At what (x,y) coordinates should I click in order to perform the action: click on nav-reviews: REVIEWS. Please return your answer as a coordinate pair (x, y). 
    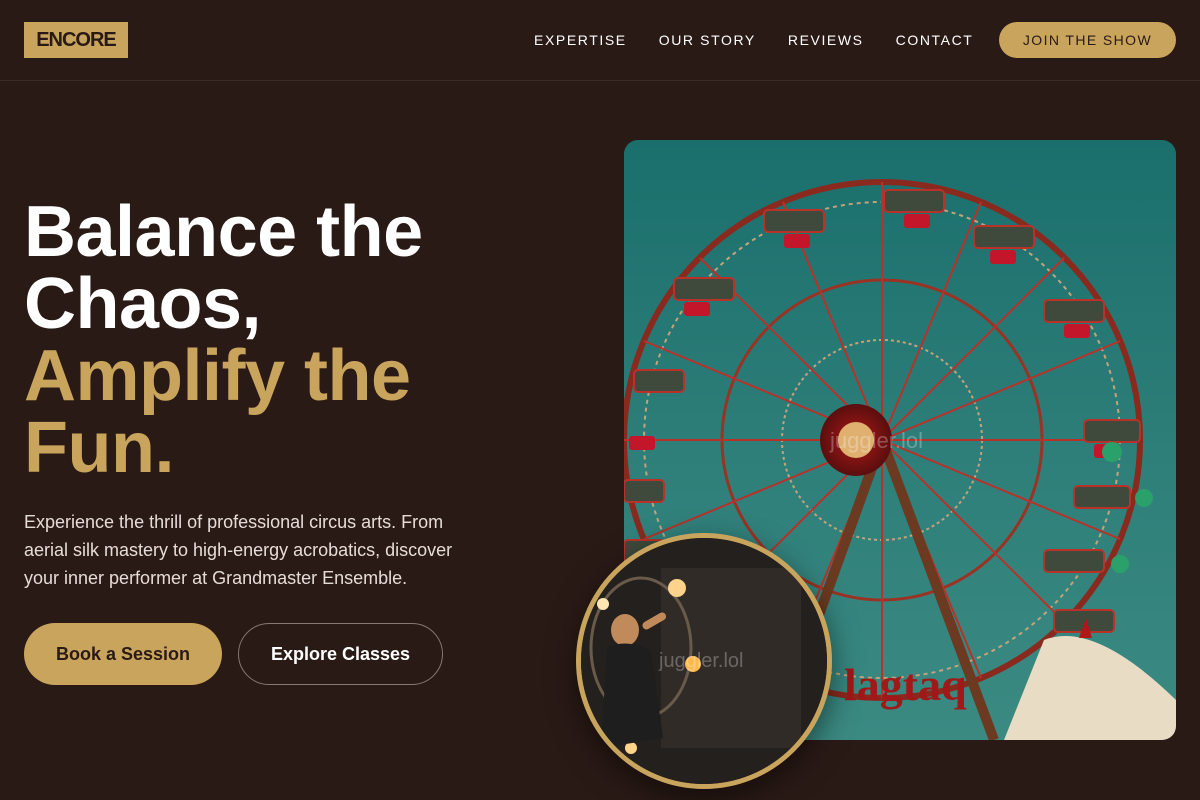
    Looking at the image, I should click on (826, 40).